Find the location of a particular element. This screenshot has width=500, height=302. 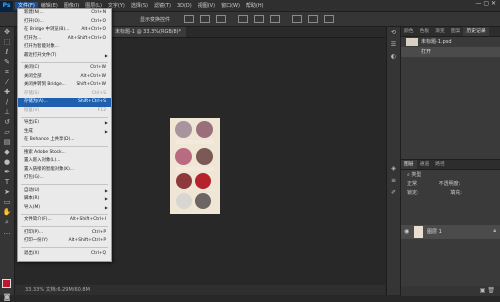

pen-tool-icon: ✒ is located at coordinates (7, 172).